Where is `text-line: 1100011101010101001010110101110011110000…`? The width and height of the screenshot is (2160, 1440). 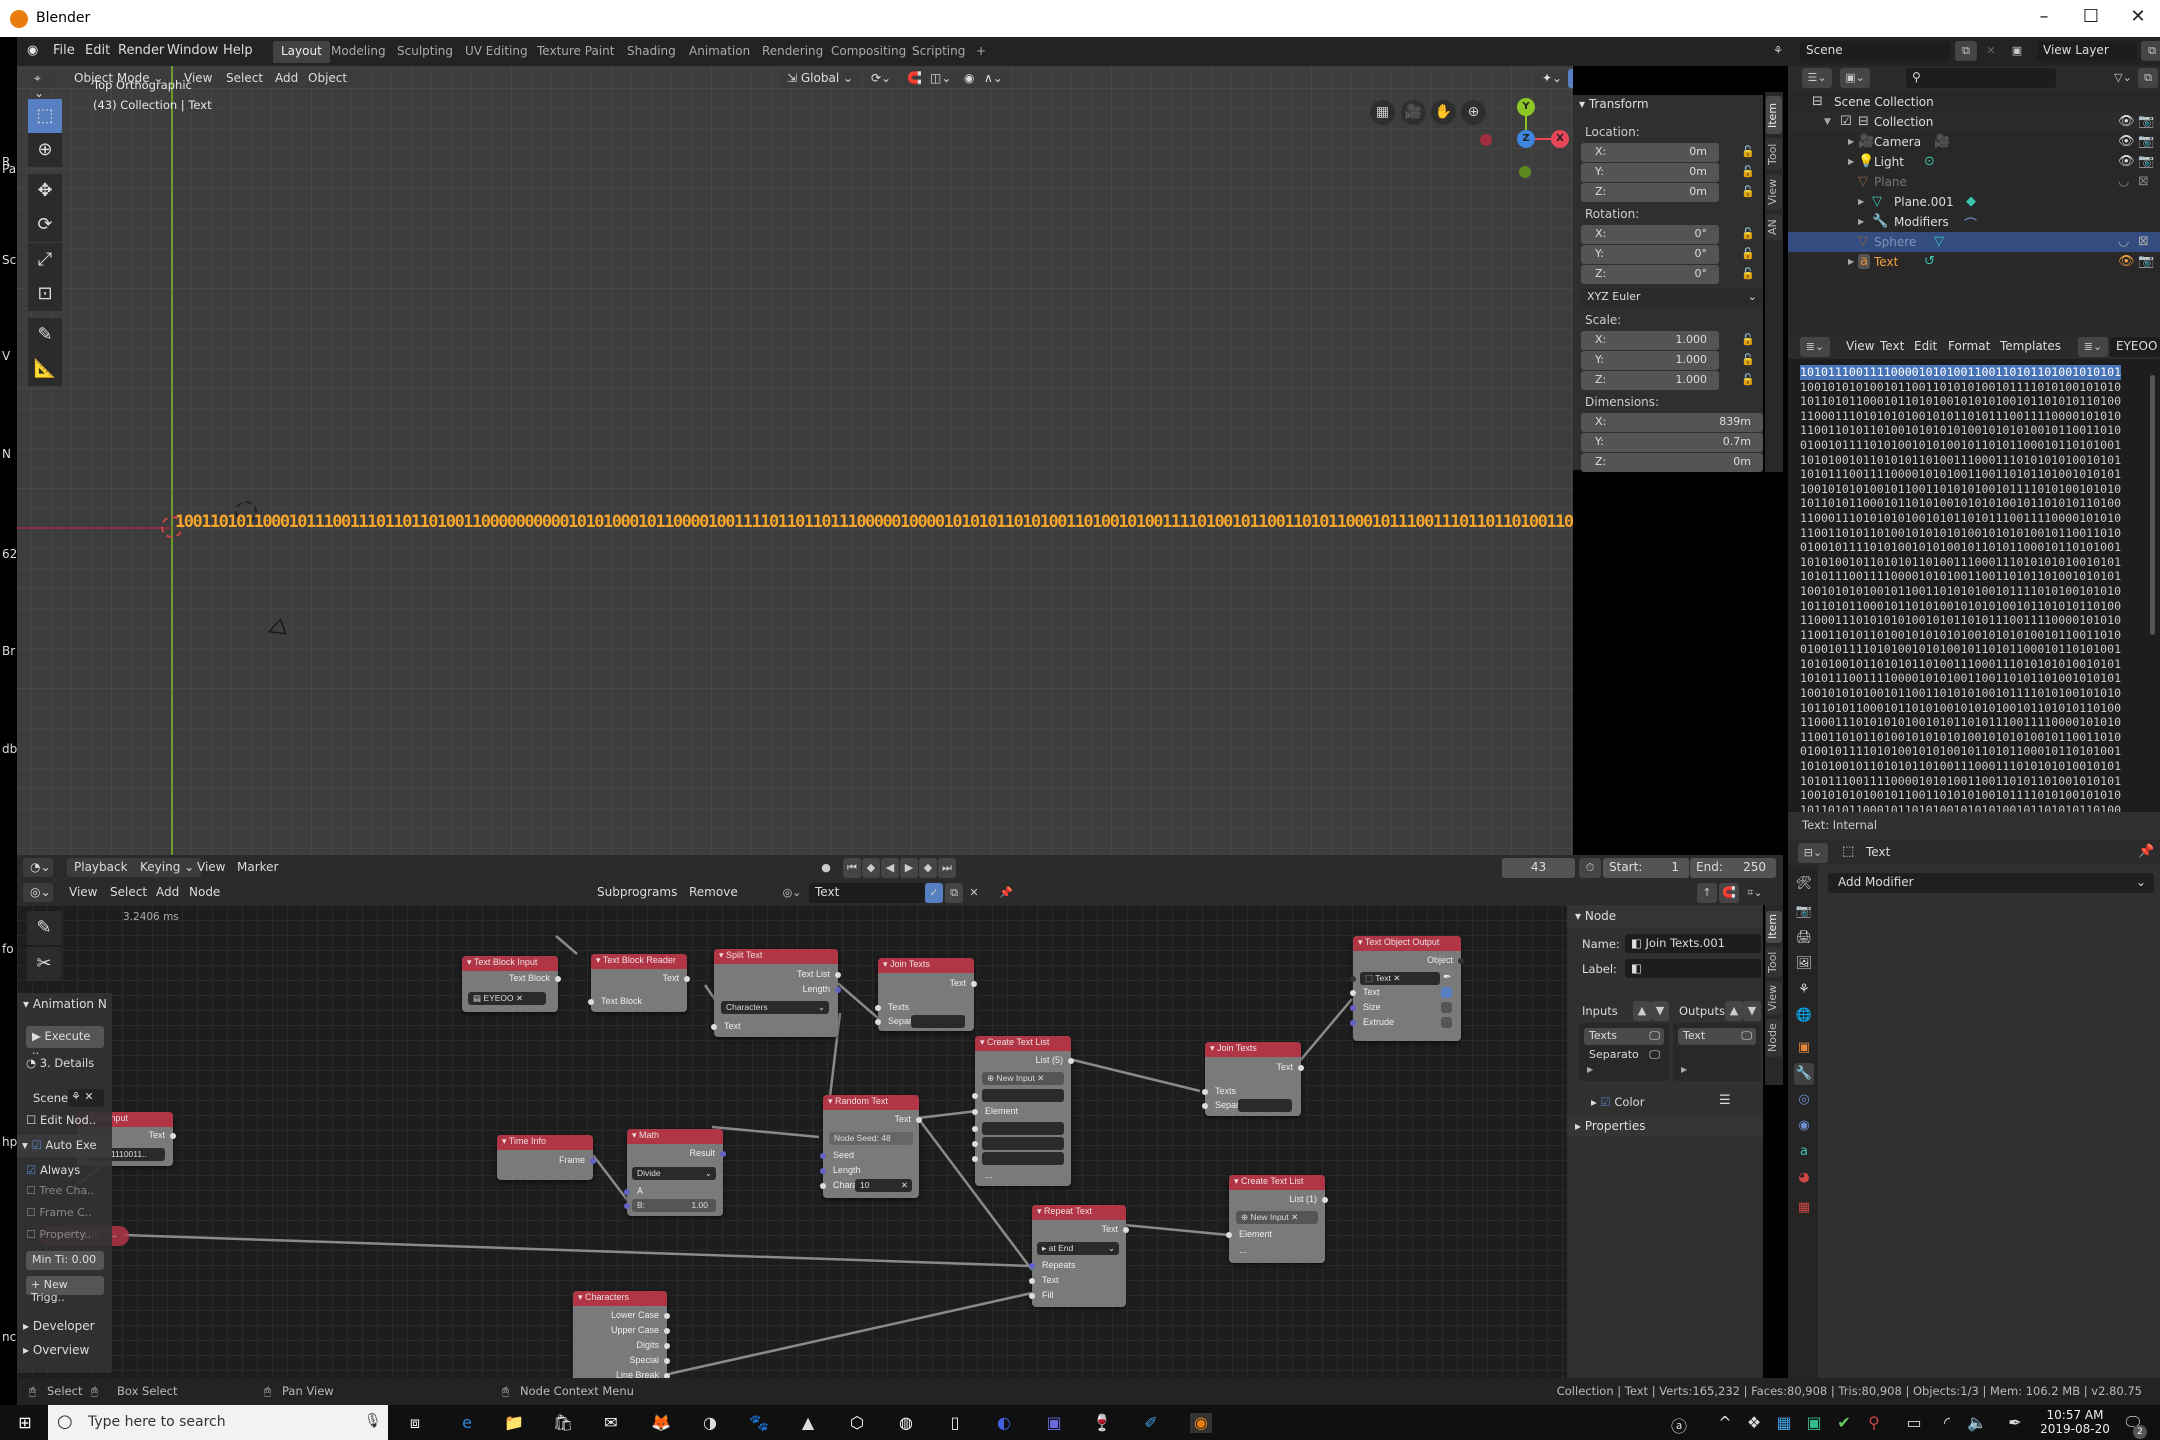 text-line: 1100011101010101001010110101110011110000… is located at coordinates (1960, 518).